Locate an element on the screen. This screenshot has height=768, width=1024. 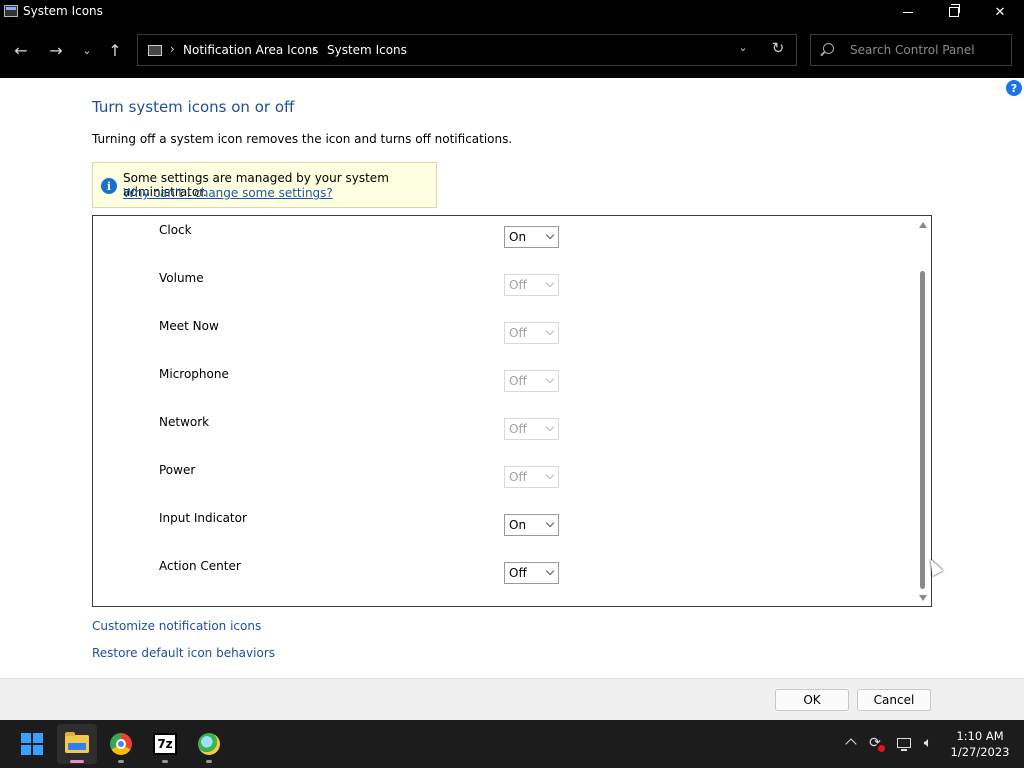
meet-now-label: Meet Now is located at coordinates (189, 326).